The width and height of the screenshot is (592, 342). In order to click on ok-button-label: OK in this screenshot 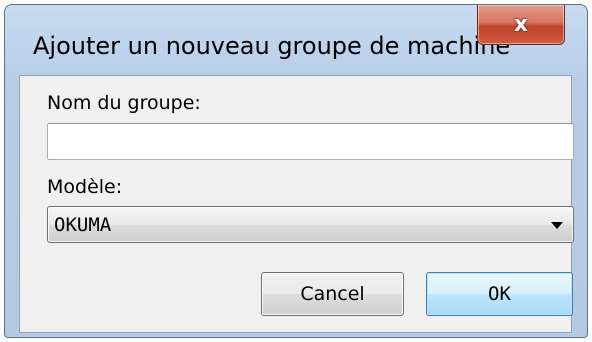, I will do `click(499, 294)`.